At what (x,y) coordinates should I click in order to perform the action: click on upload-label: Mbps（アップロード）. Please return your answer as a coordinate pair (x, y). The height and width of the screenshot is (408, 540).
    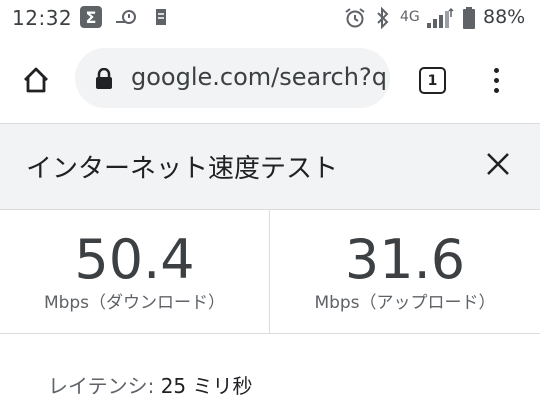
    Looking at the image, I should click on (405, 303).